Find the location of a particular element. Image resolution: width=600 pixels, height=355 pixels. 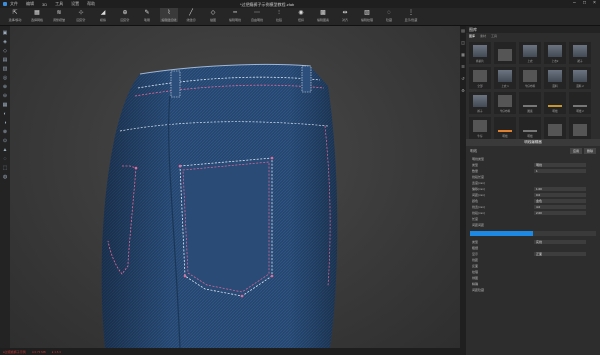

delete-button: 删除 is located at coordinates (589, 151).